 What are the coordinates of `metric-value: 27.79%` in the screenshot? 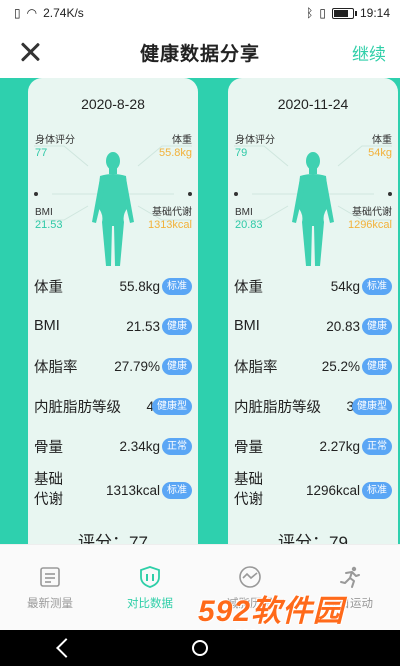 It's located at (137, 366).